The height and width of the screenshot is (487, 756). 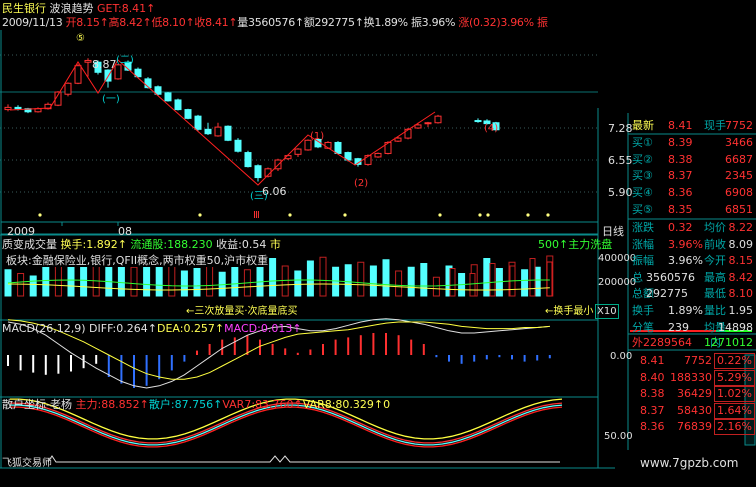 What do you see at coordinates (667, 294) in the screenshot?
I see `stat-value: 292775` at bounding box center [667, 294].